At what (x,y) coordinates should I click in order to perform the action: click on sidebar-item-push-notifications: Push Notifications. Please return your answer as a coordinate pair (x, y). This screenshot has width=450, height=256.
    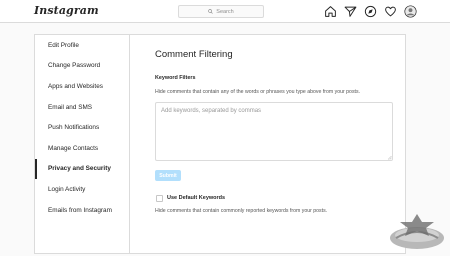
    Looking at the image, I should click on (82, 128).